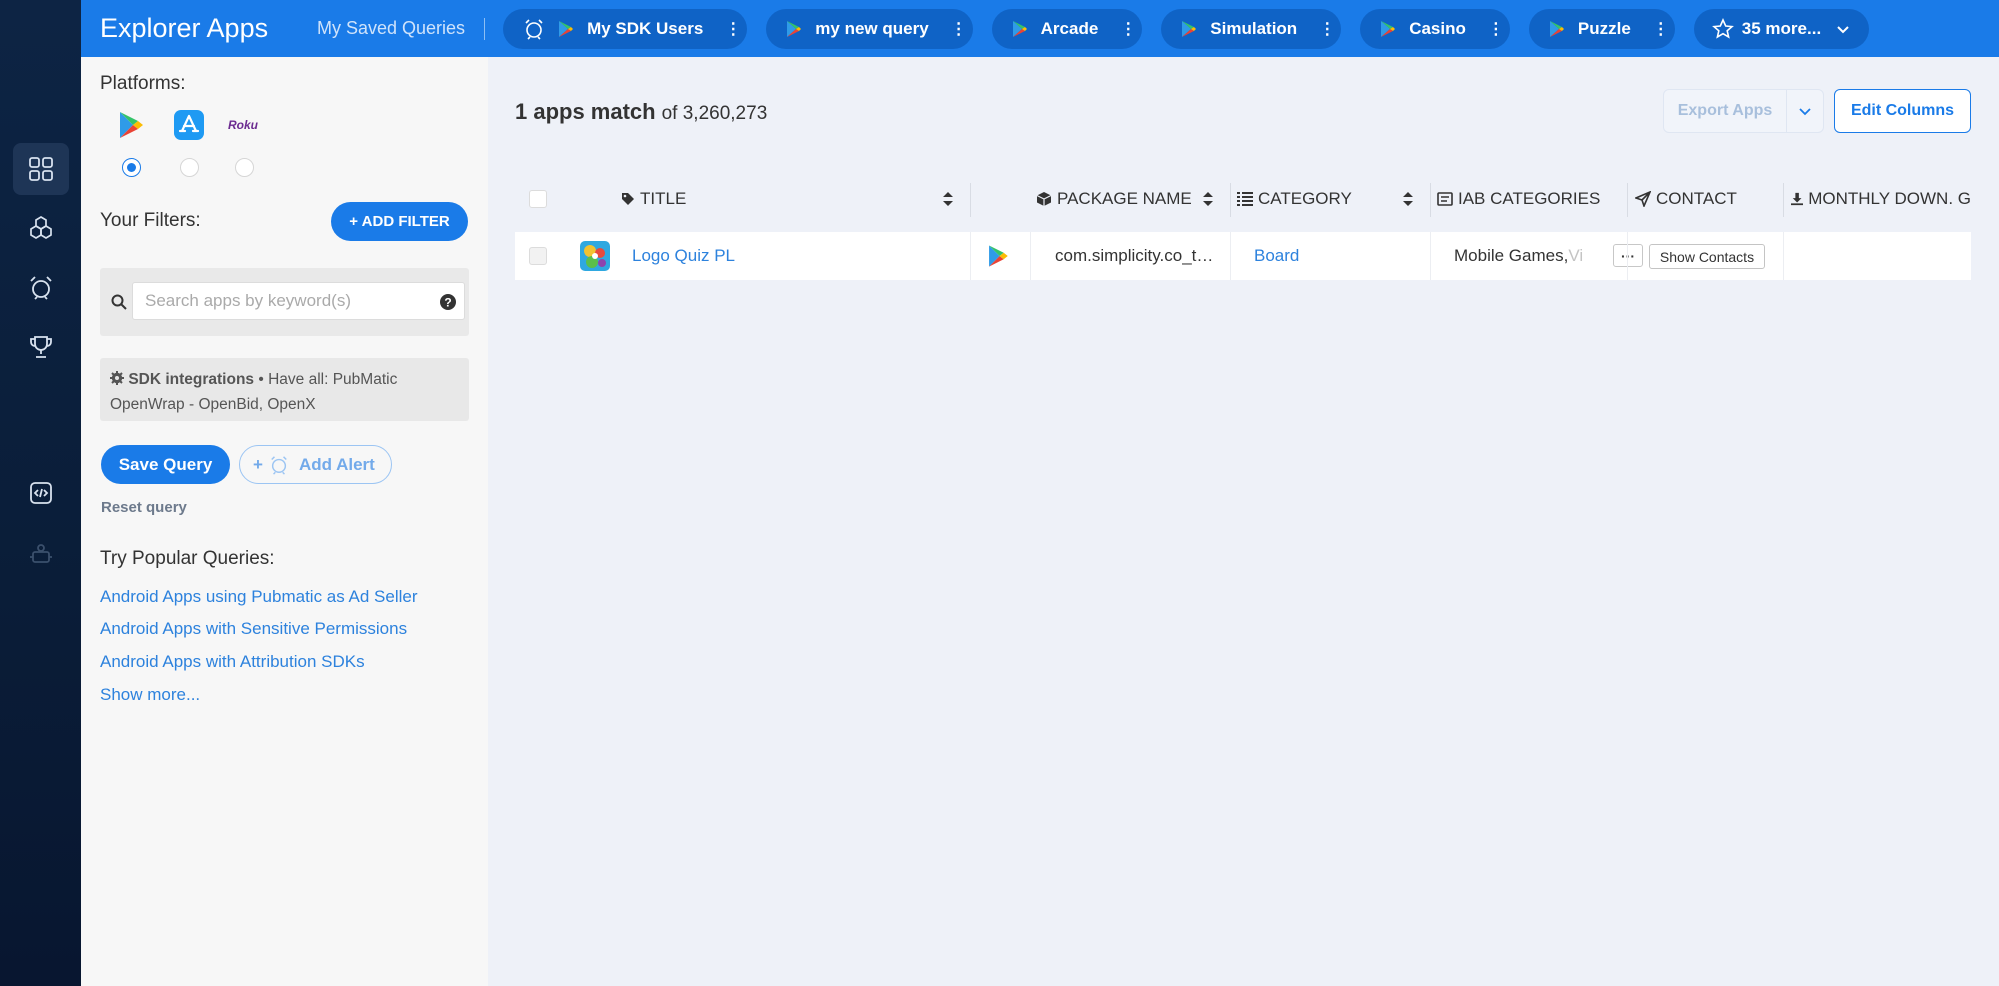  Describe the element at coordinates (232, 662) in the screenshot. I see `popular-query-link: Android Apps with Attribution SDKs` at that location.